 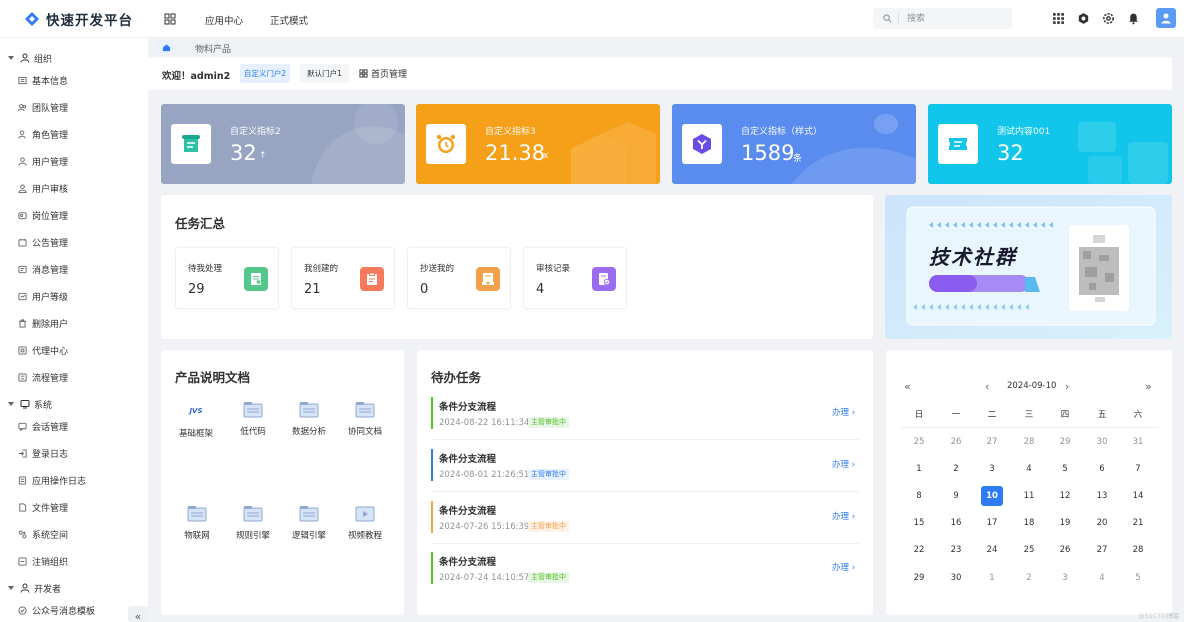 I want to click on todo-item: 条件分支流程 2024-08-22 16:11:34 主管审批中 办理 ›, so click(x=645, y=417).